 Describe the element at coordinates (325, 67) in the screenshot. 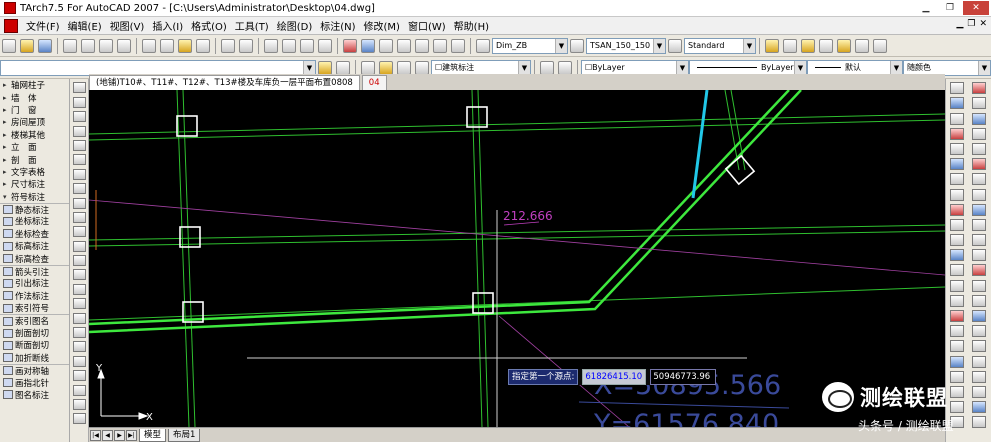

I see `layer-properties-icon` at that location.